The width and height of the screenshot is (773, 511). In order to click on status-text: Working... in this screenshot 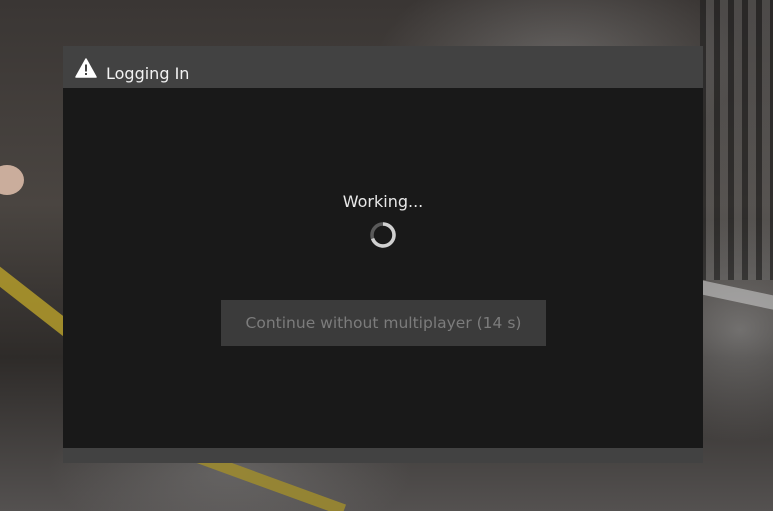, I will do `click(383, 201)`.